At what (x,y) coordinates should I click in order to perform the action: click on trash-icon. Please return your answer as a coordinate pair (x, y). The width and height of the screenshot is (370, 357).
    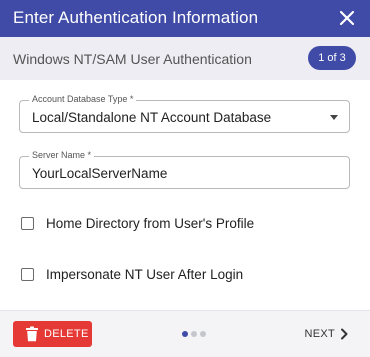
    Looking at the image, I should click on (32, 334).